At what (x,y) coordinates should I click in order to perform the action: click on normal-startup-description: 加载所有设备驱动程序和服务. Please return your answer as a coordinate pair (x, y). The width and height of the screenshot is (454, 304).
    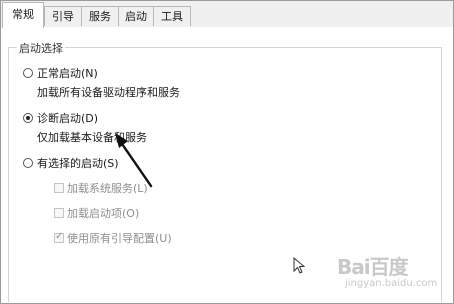
    Looking at the image, I should click on (108, 92).